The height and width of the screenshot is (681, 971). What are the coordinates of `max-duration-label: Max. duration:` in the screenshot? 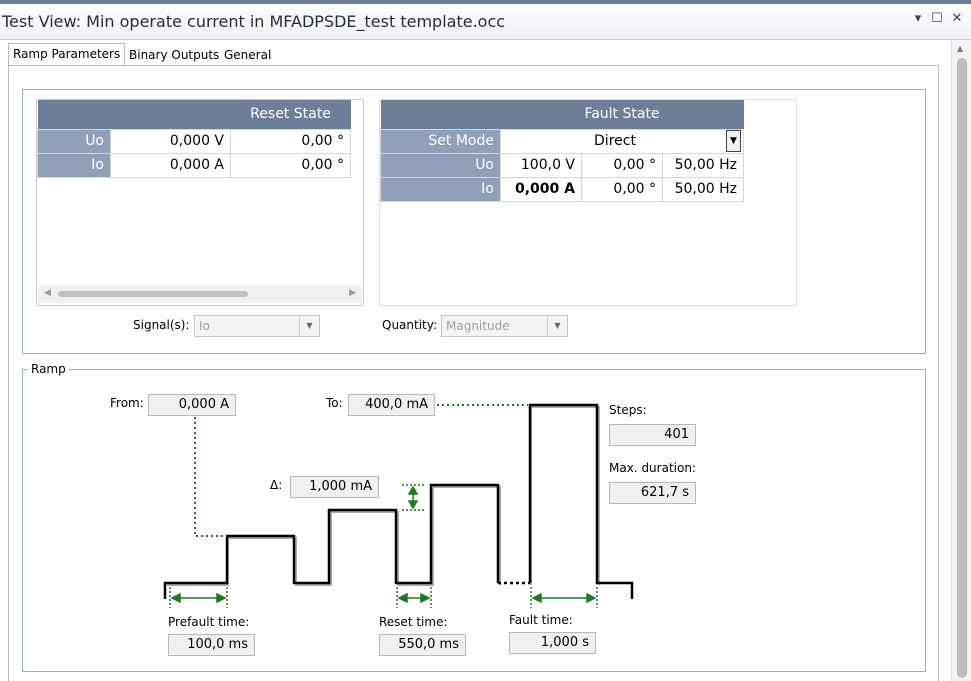 It's located at (652, 468).